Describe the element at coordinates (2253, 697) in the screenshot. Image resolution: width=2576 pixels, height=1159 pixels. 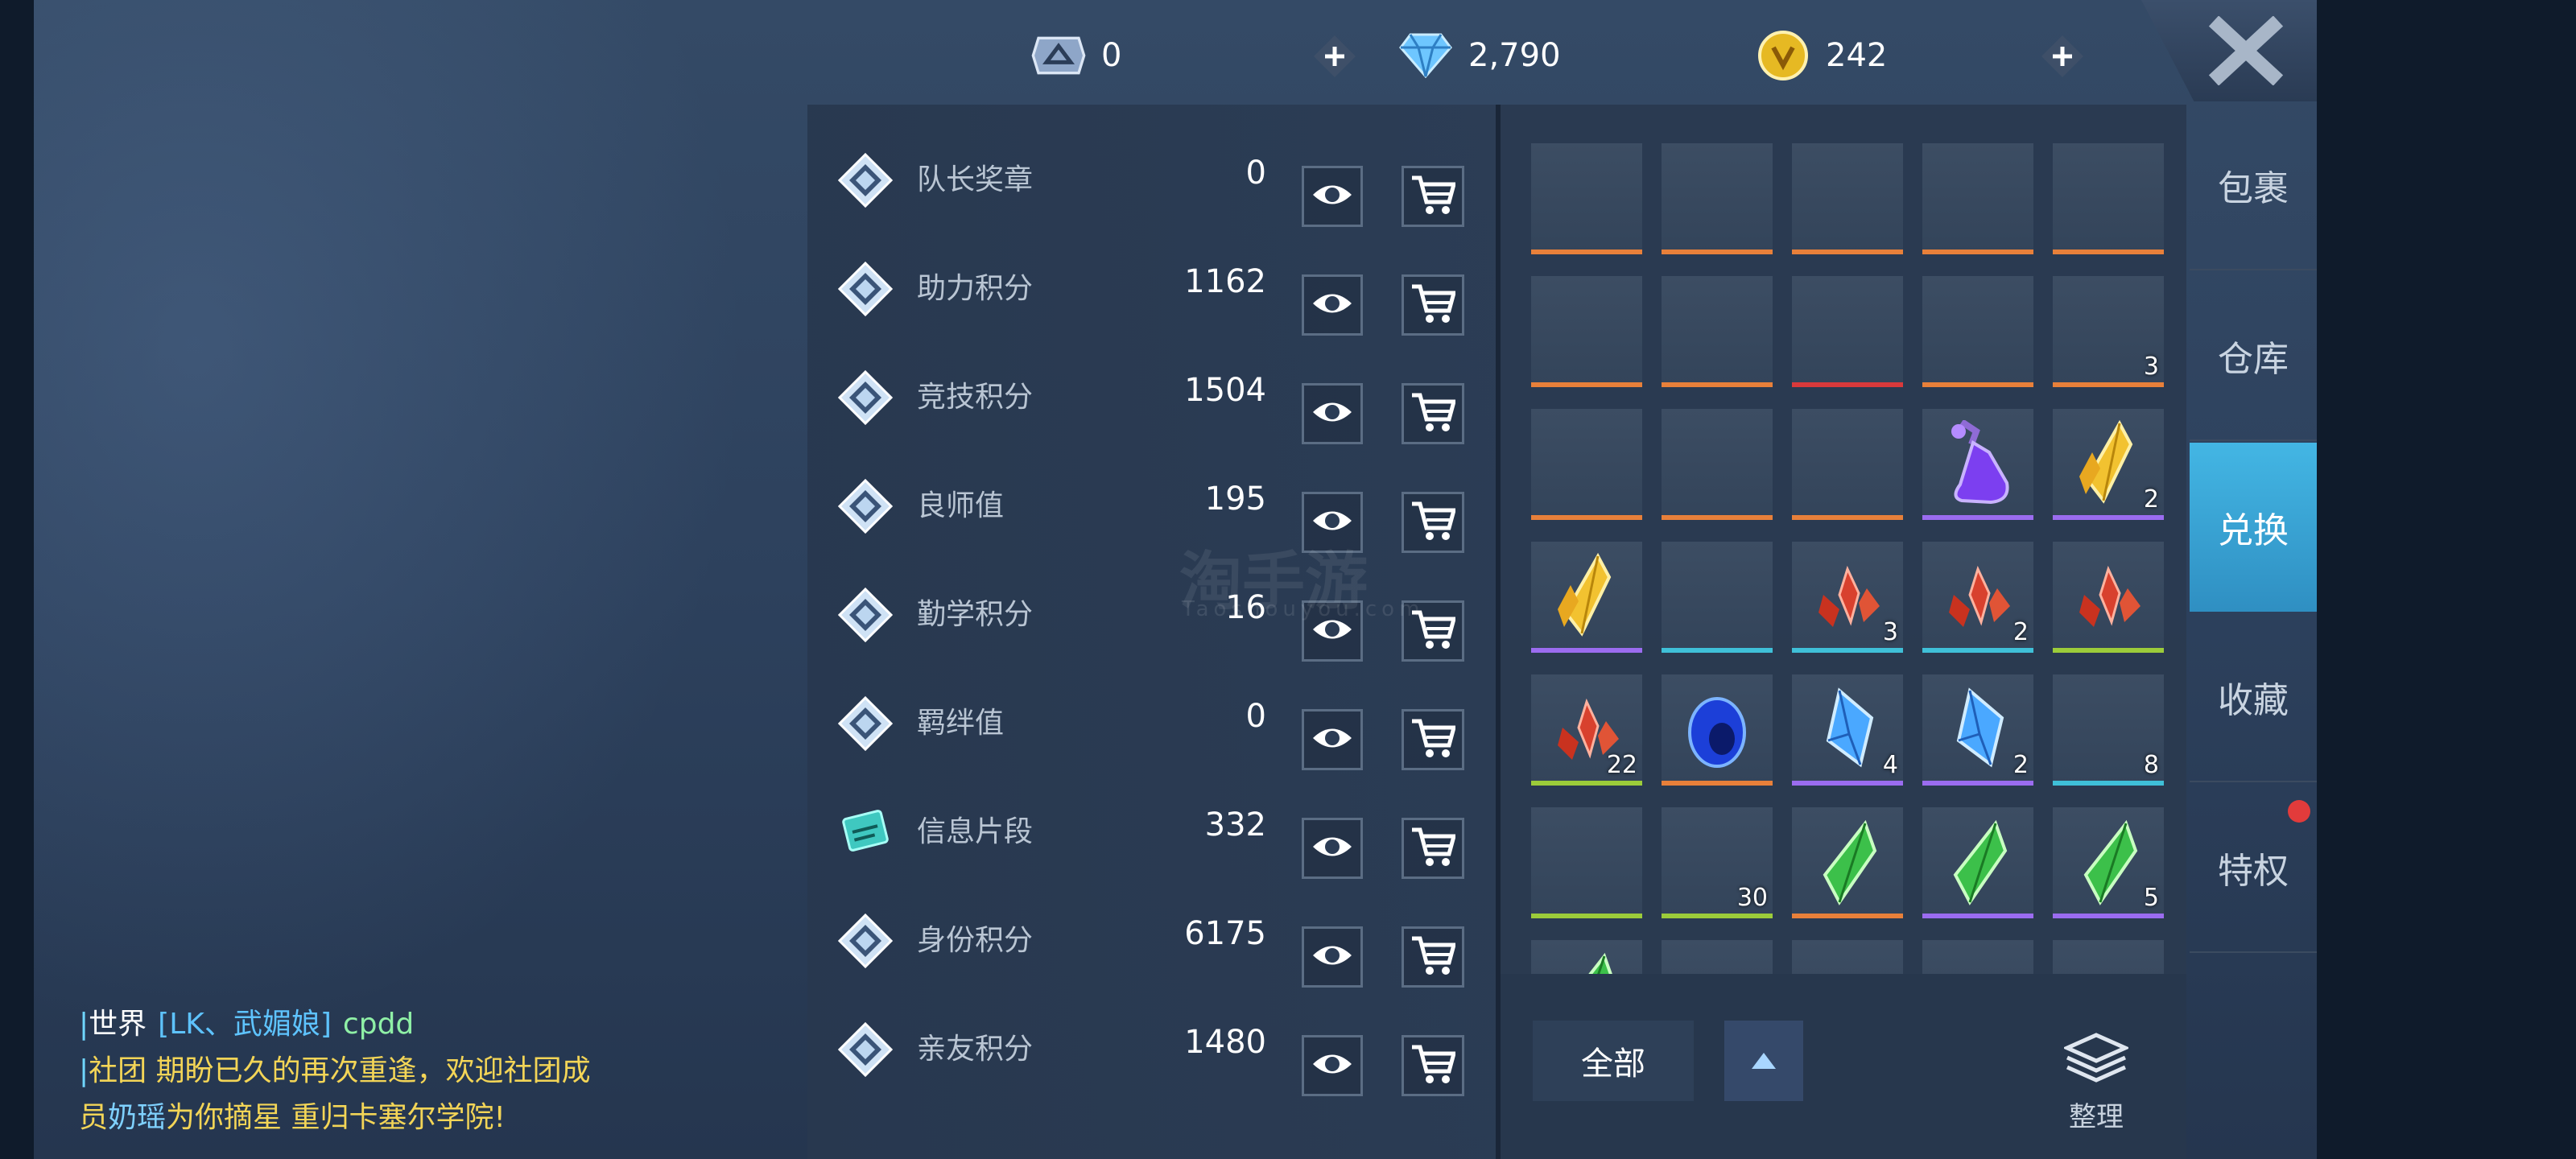
I see `tab-3: 收藏` at that location.